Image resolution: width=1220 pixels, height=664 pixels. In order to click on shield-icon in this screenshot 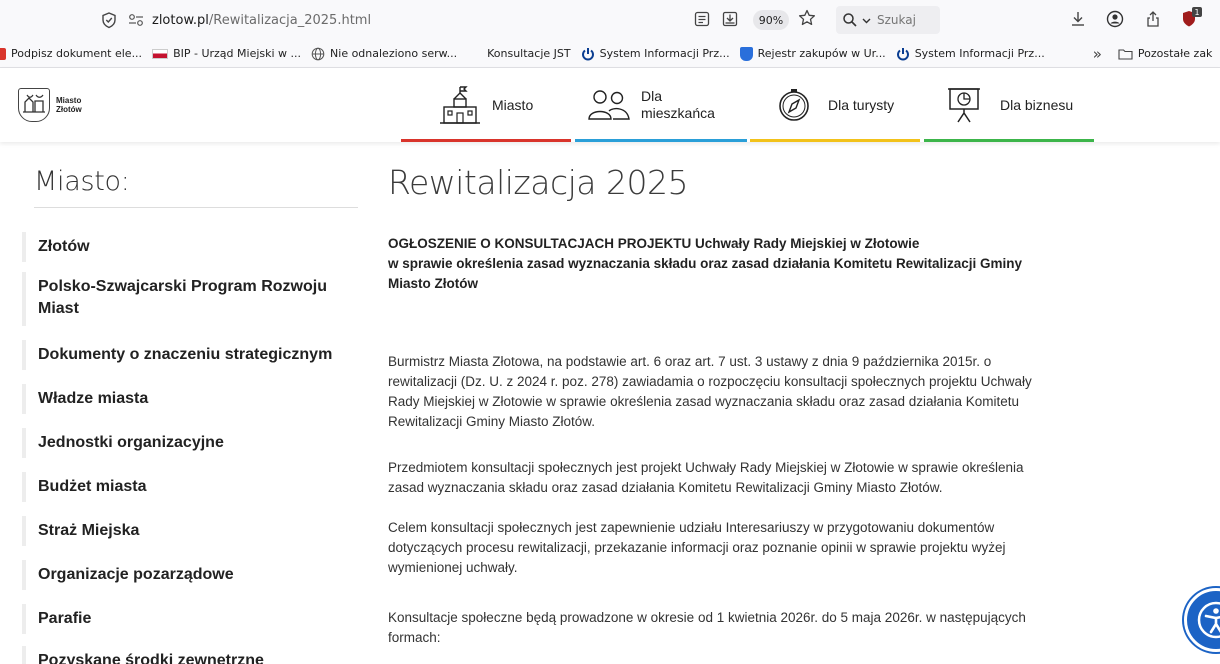, I will do `click(109, 20)`.